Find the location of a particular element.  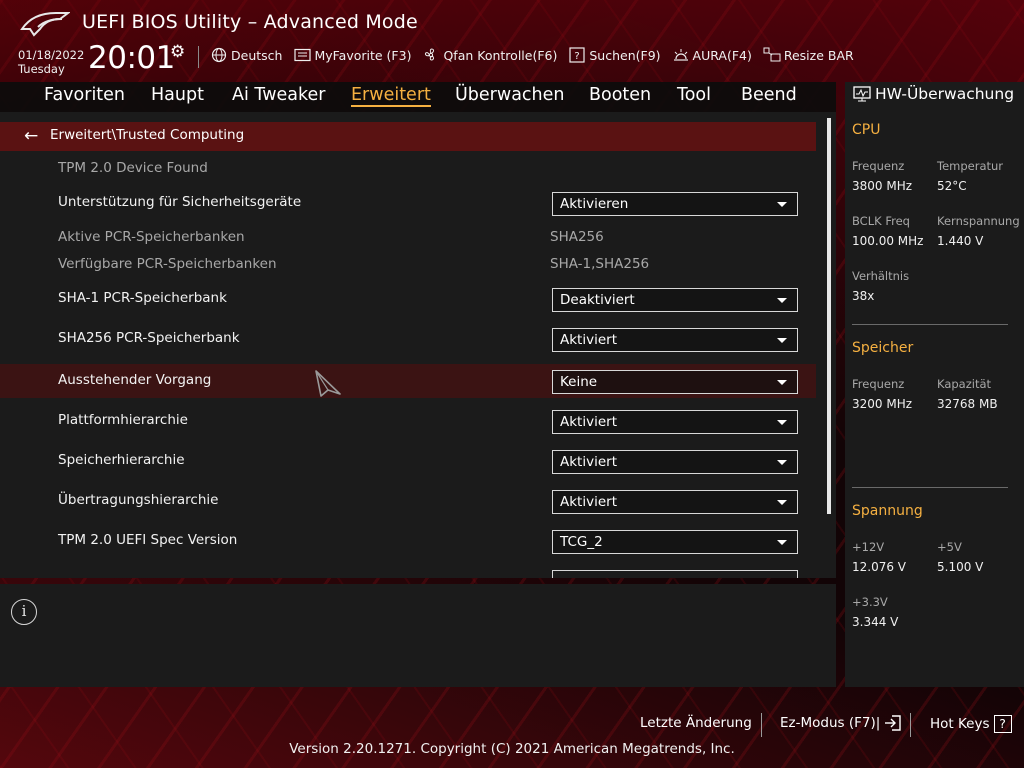

spannung-5v-label: +5V is located at coordinates (949, 547).